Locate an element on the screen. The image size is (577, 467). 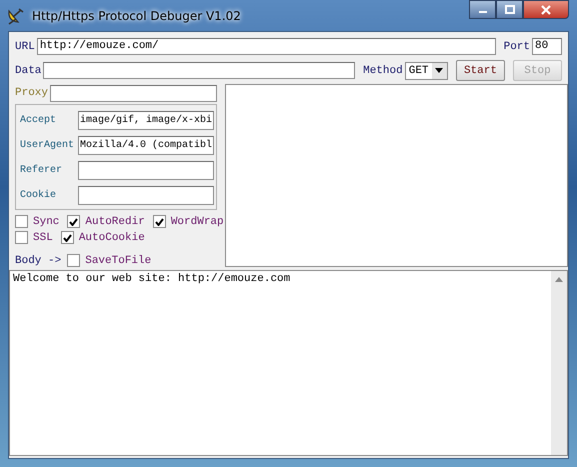
header-label: Cookie is located at coordinates (39, 195).